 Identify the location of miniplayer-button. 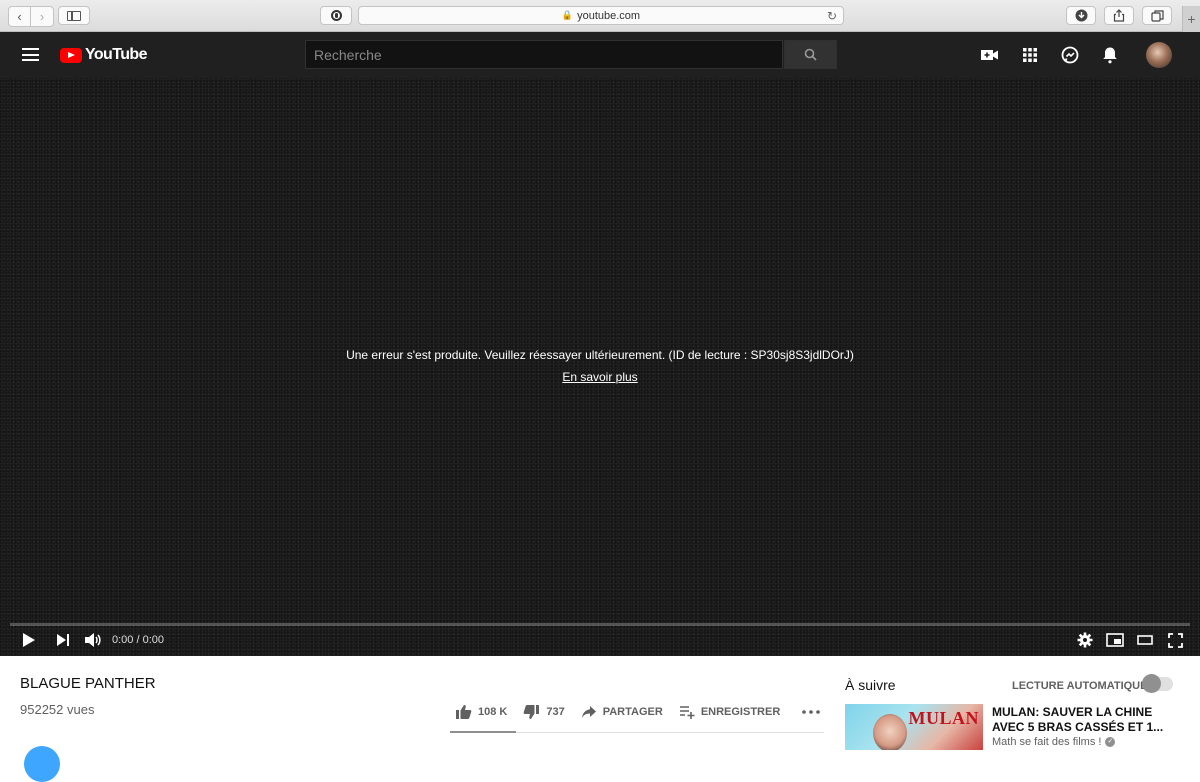
(1115, 640).